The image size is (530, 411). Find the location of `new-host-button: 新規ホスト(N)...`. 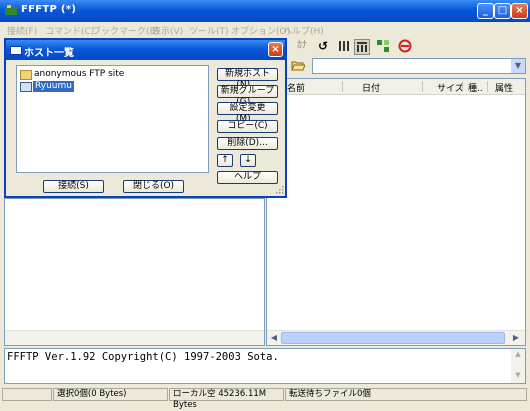

new-host-button: 新規ホスト(N)... is located at coordinates (247, 79).